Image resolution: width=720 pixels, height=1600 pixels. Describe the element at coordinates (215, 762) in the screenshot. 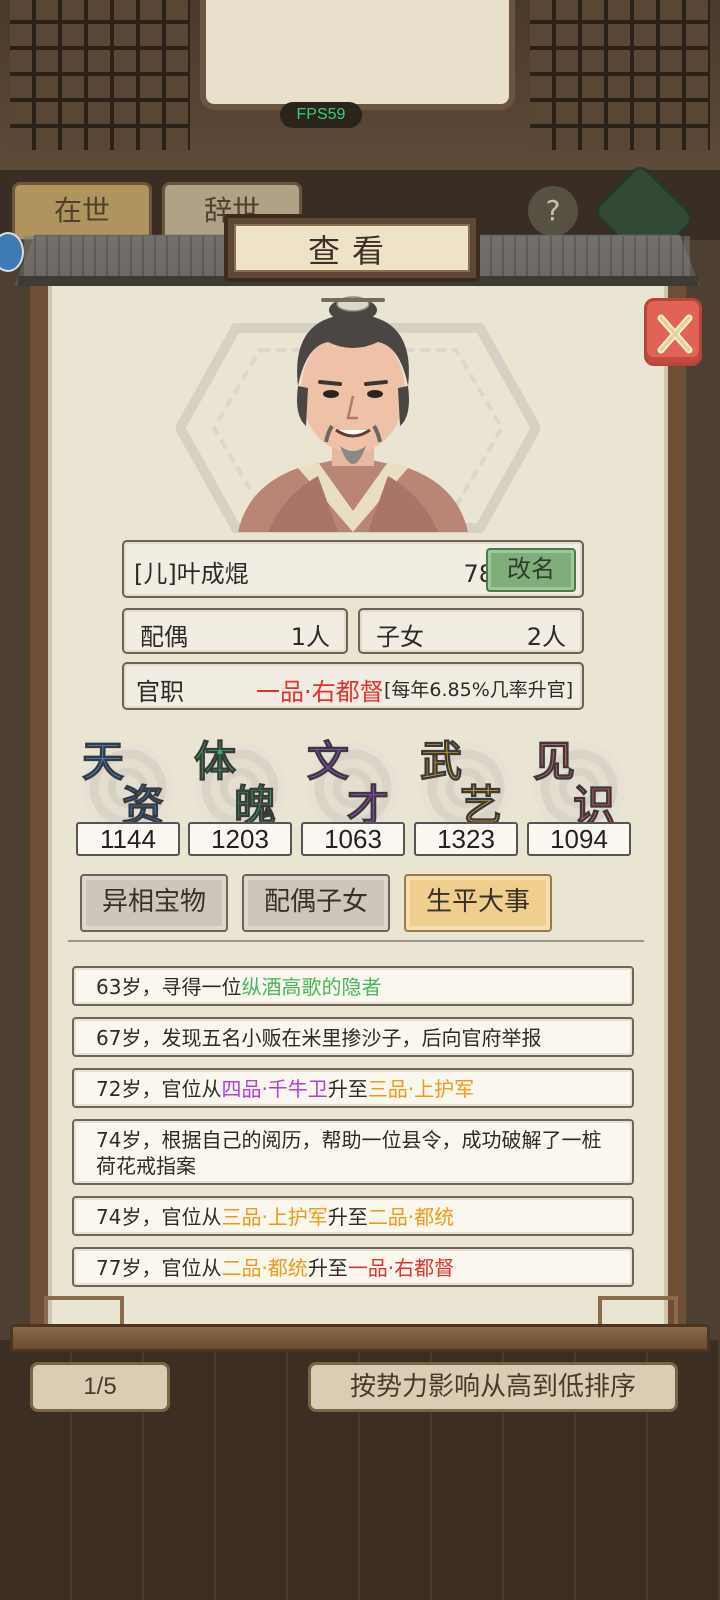

I see `attribute-char-1: 体` at that location.